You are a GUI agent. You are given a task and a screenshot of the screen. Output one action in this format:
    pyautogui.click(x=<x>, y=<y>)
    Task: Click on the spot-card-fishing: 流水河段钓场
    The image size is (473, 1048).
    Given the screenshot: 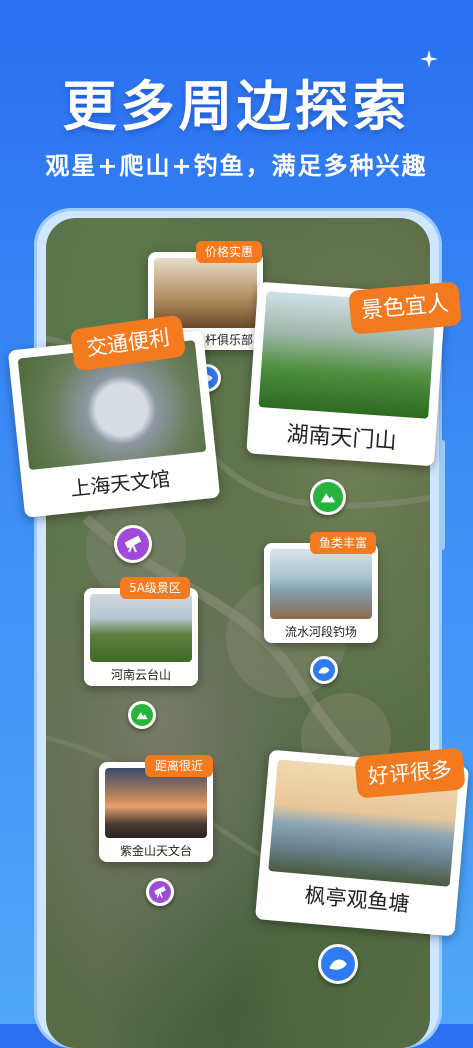 What is the action you would take?
    pyautogui.click(x=321, y=593)
    